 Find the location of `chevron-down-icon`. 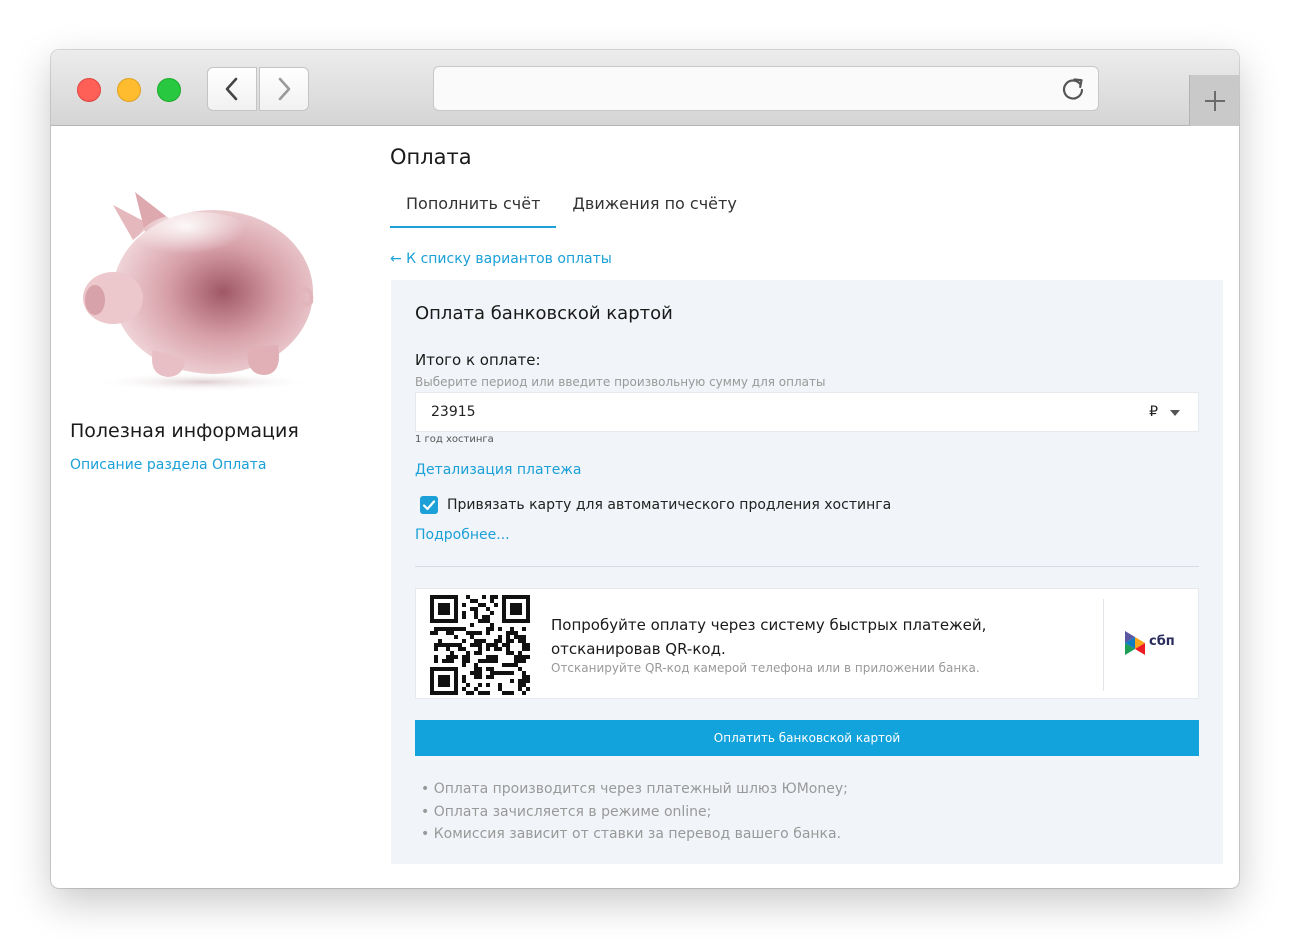

chevron-down-icon is located at coordinates (1175, 413).